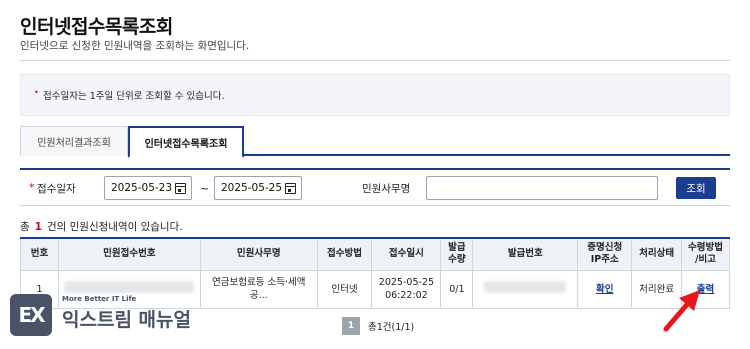  I want to click on header-office-name: 민원사무명, so click(258, 254).